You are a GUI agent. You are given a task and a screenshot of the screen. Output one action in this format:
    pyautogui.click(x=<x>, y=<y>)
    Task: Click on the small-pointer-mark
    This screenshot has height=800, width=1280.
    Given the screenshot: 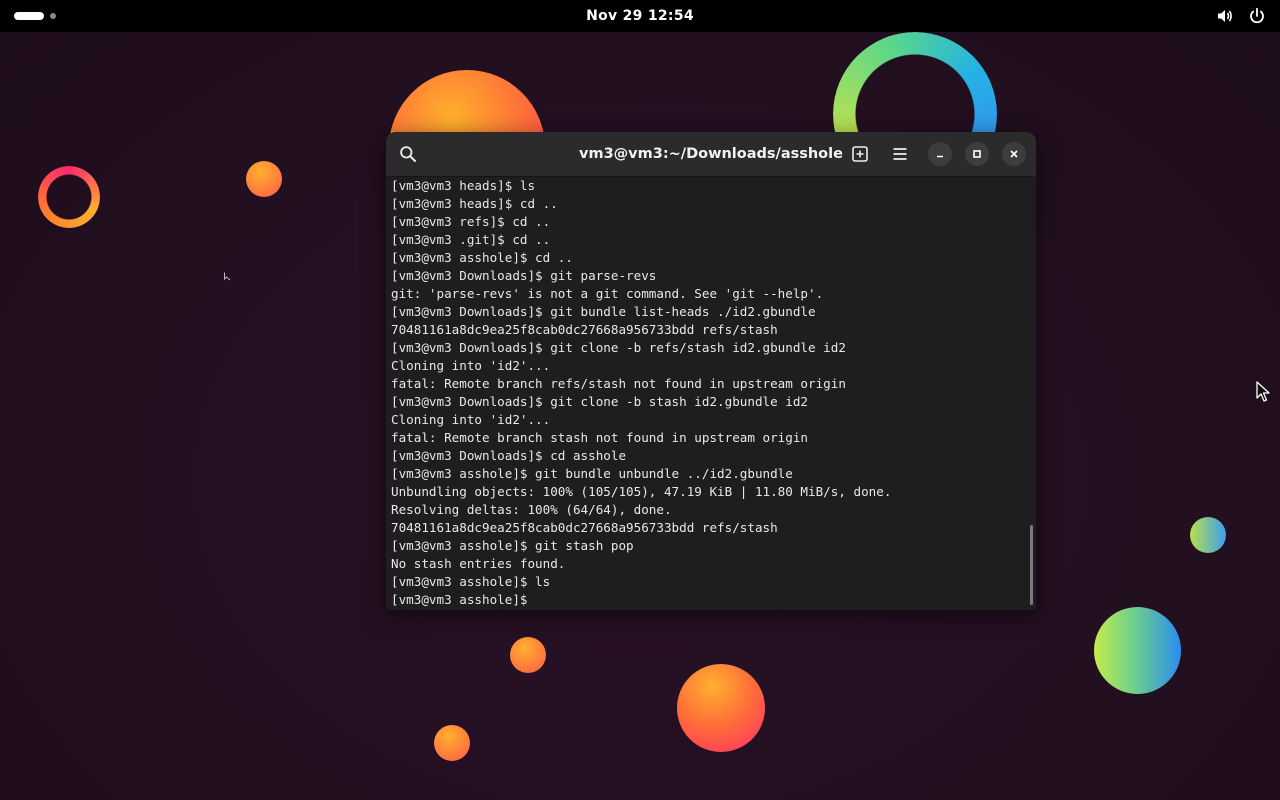 What is the action you would take?
    pyautogui.click(x=227, y=276)
    